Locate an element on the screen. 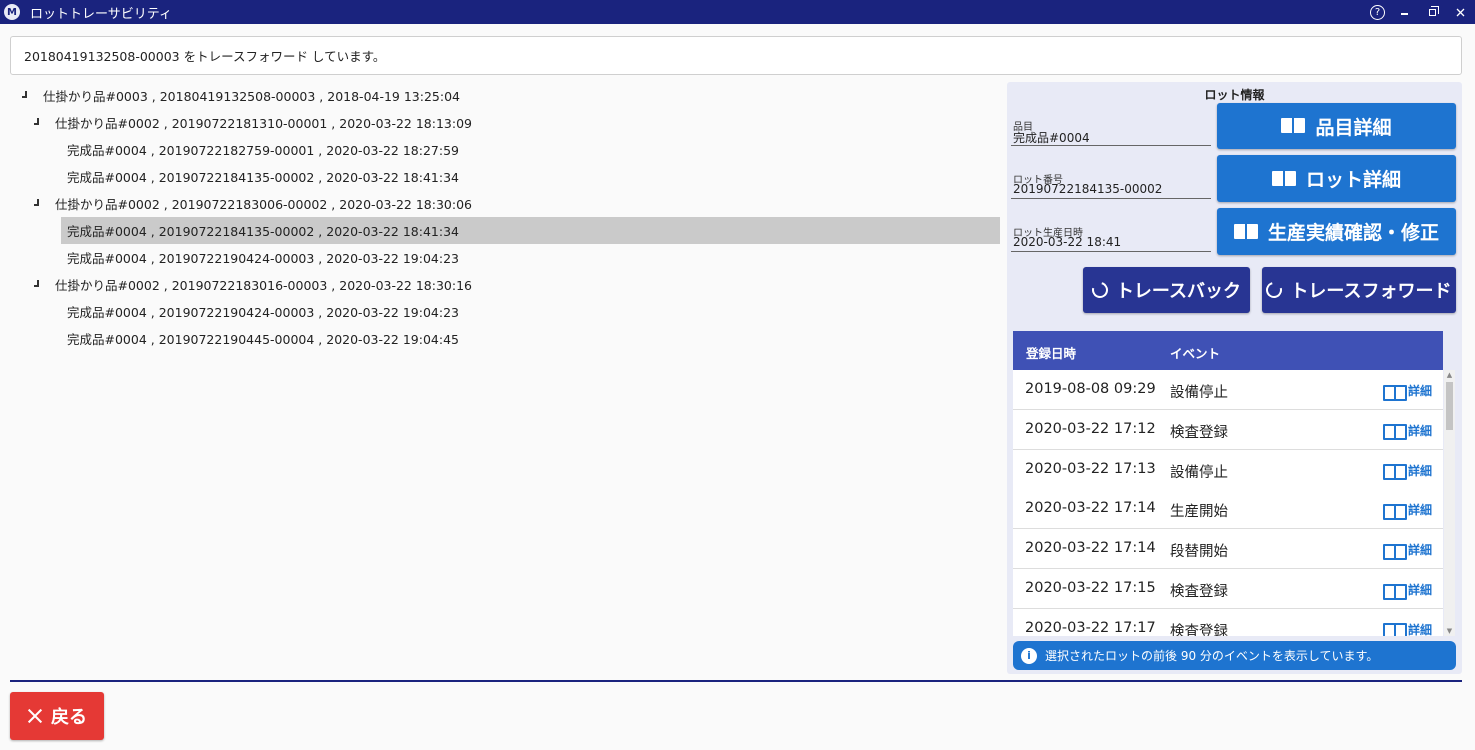 Image resolution: width=1475 pixels, height=750 pixels. production-confirm-button: 生産実績確認・修正 is located at coordinates (1336, 231).